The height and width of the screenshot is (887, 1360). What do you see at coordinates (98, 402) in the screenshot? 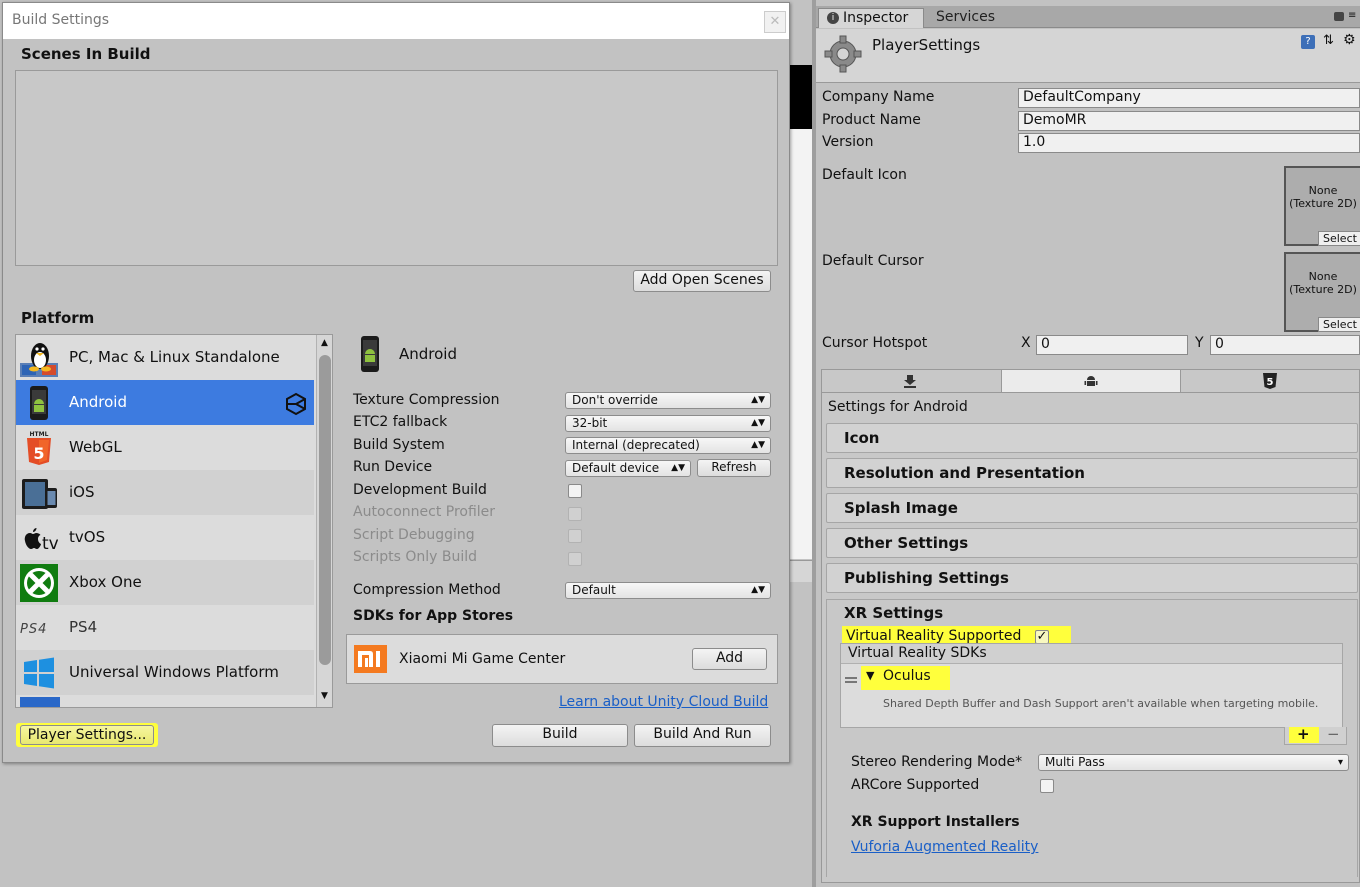
I see `platform-label: Android` at bounding box center [98, 402].